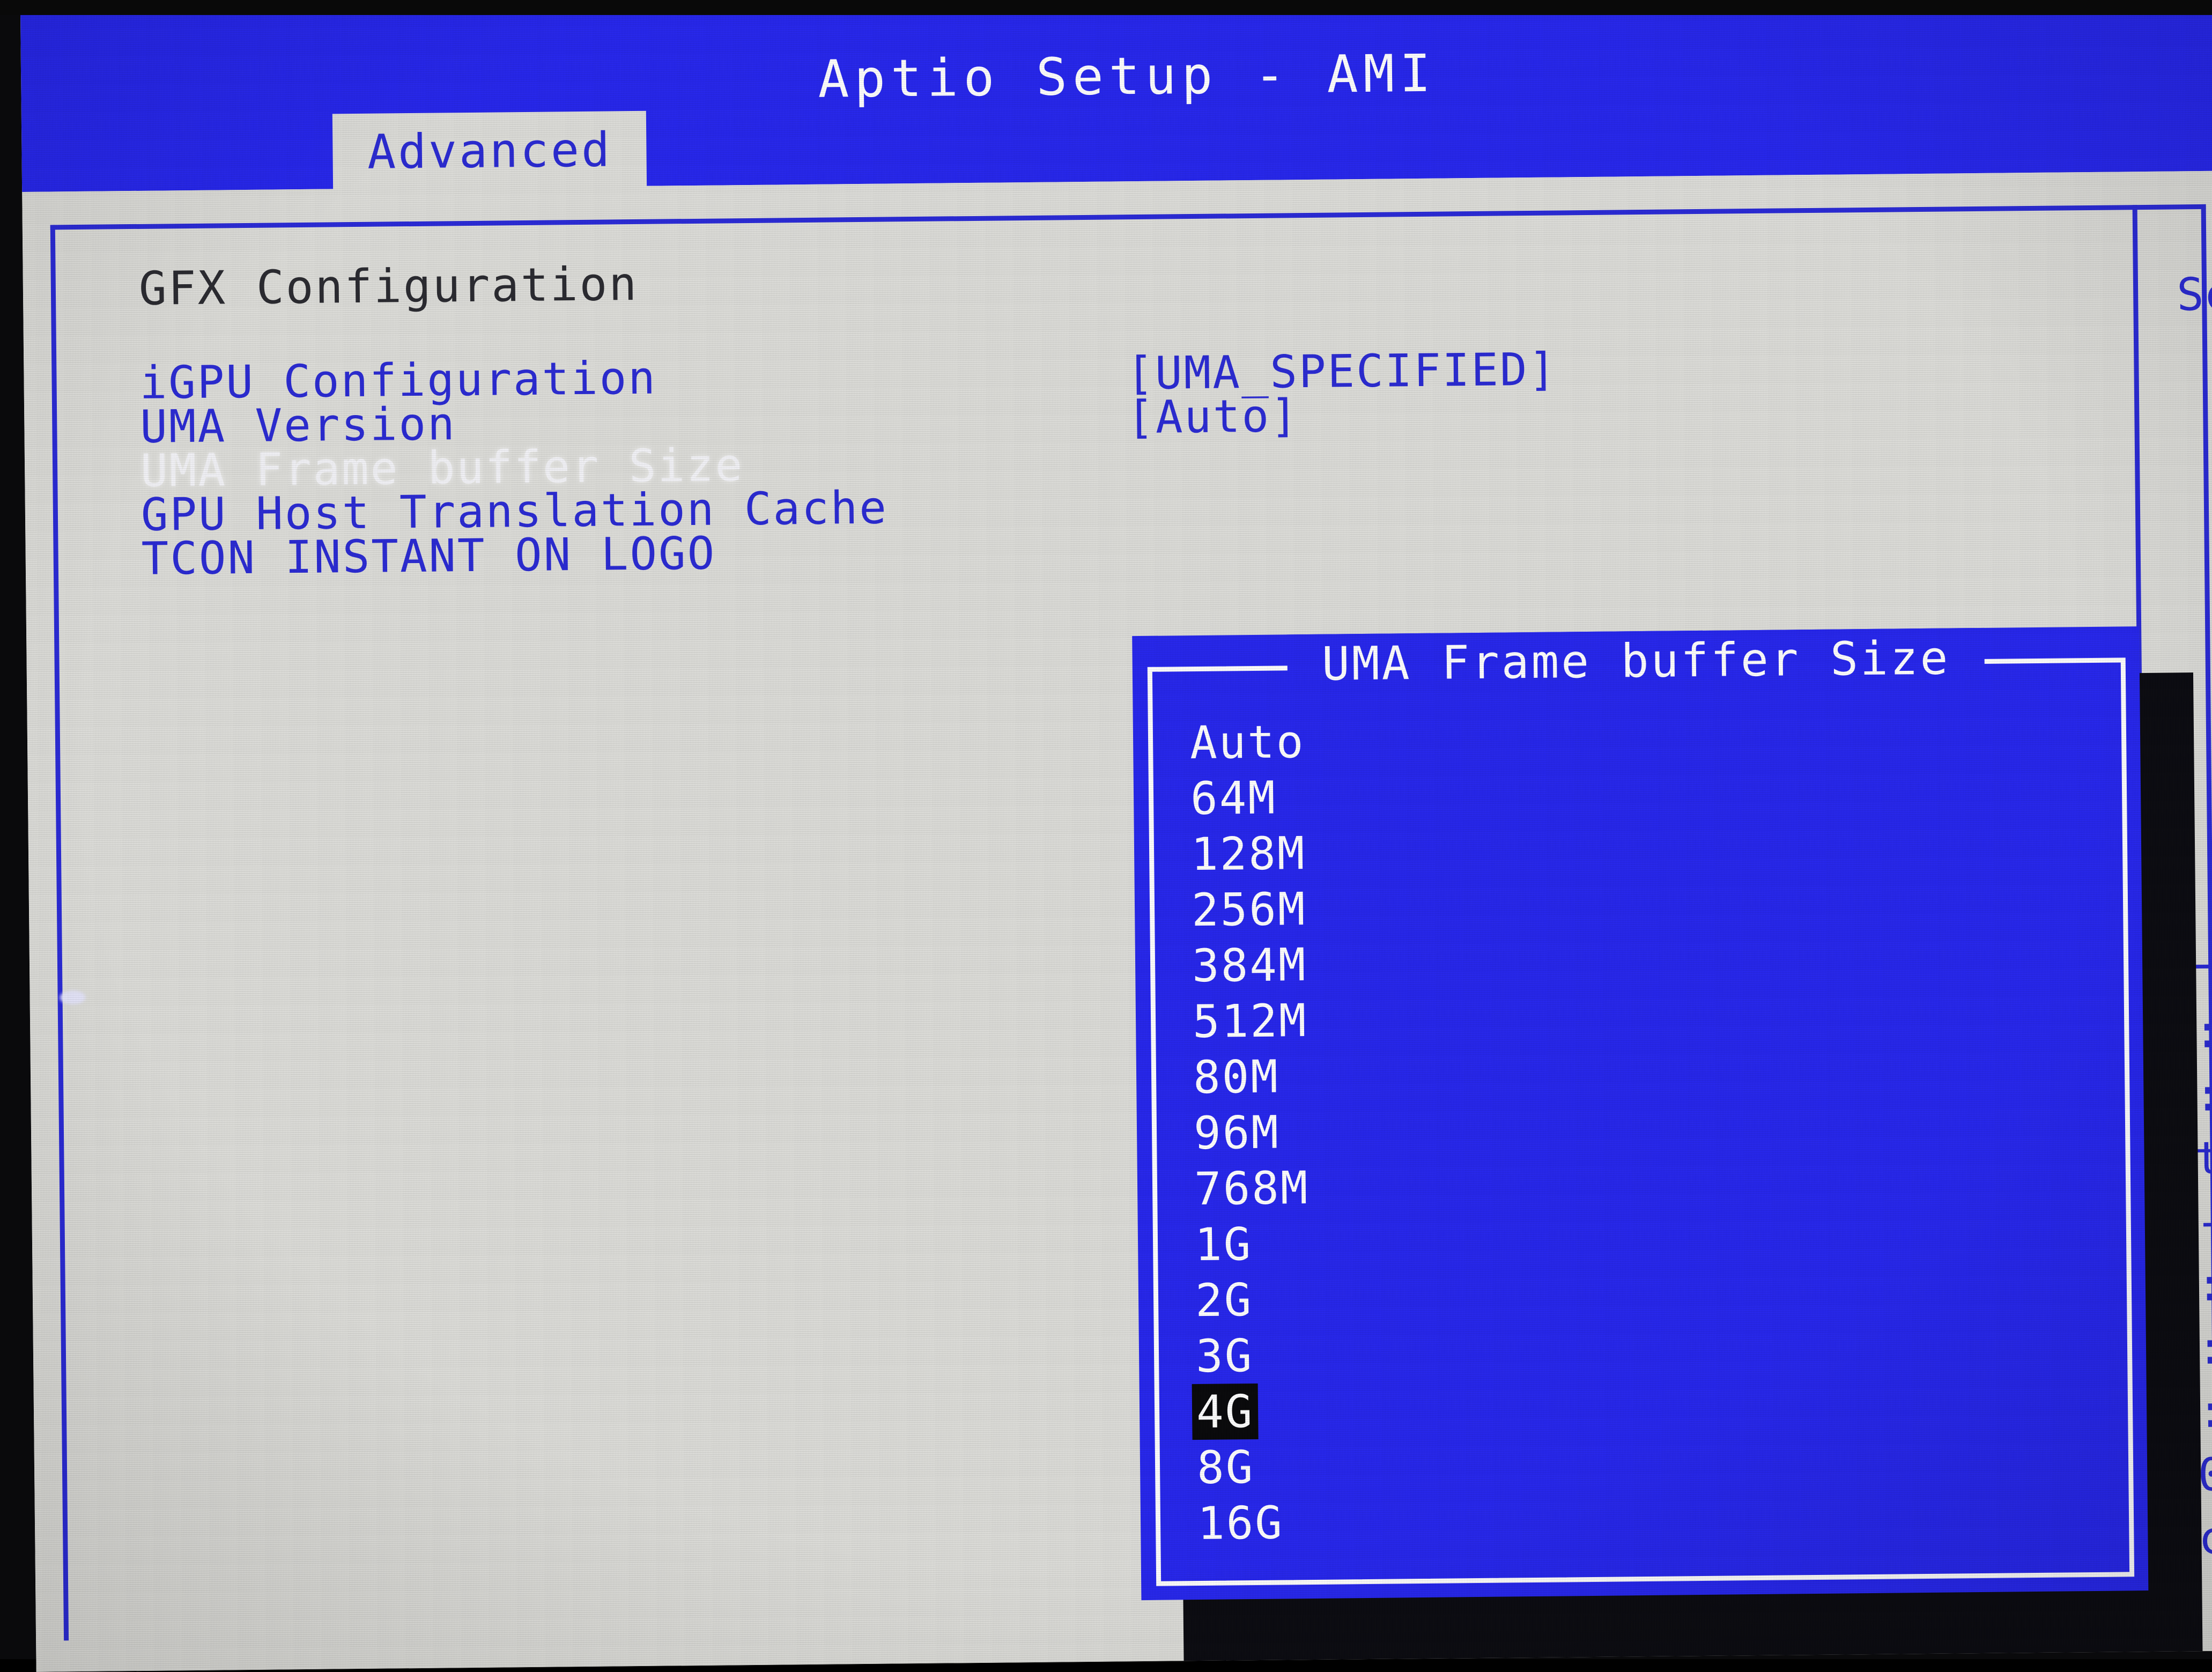 The image size is (2212, 1672). I want to click on dialog-option: 2G, so click(1224, 1300).